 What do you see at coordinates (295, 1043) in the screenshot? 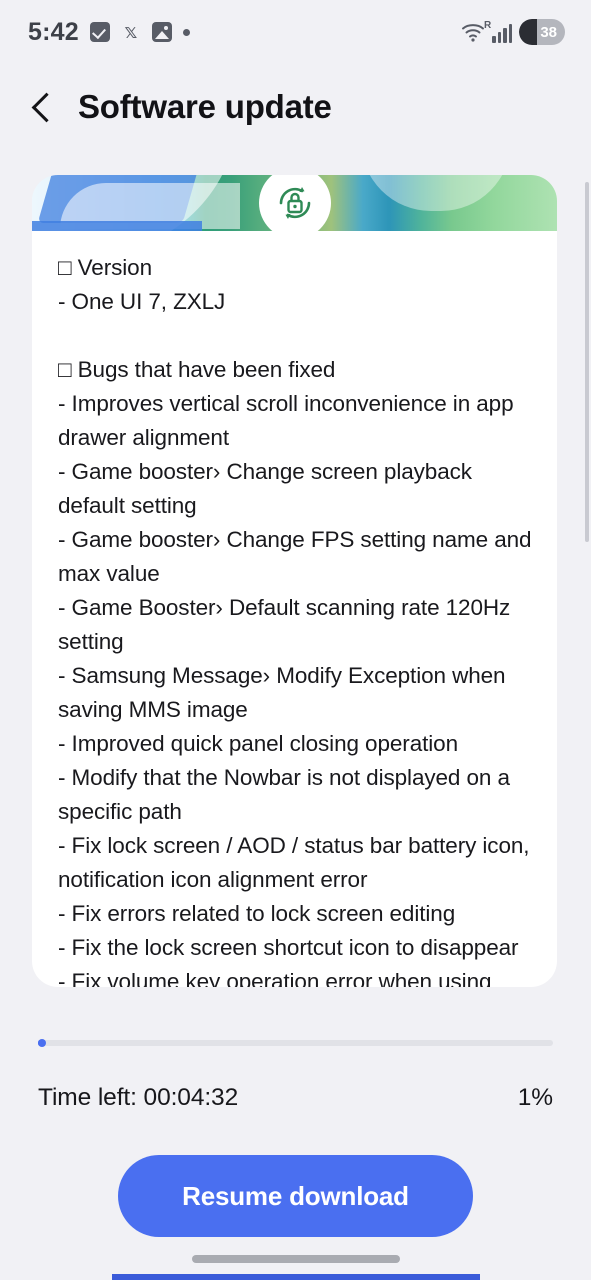
I see `progress-bar-track` at bounding box center [295, 1043].